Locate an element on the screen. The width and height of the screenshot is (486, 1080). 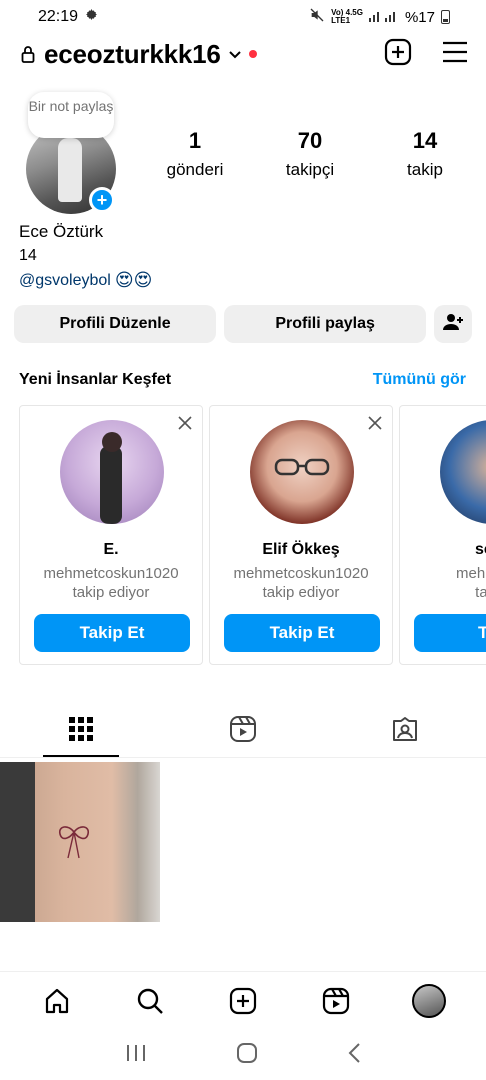
grid-icon is located at coordinates (81, 731).